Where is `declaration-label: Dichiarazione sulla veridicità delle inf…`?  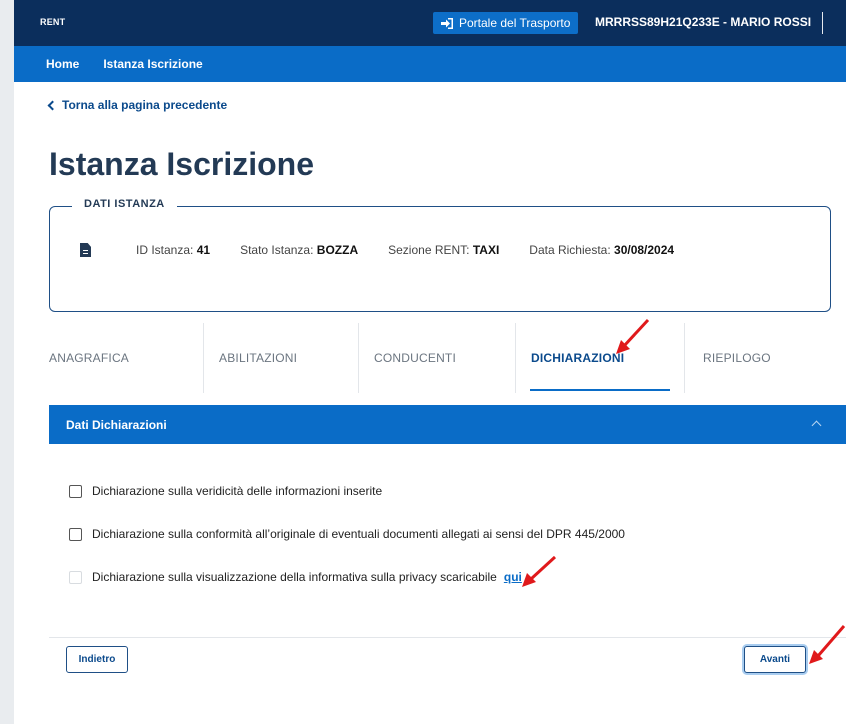 declaration-label: Dichiarazione sulla veridicità delle inf… is located at coordinates (237, 491).